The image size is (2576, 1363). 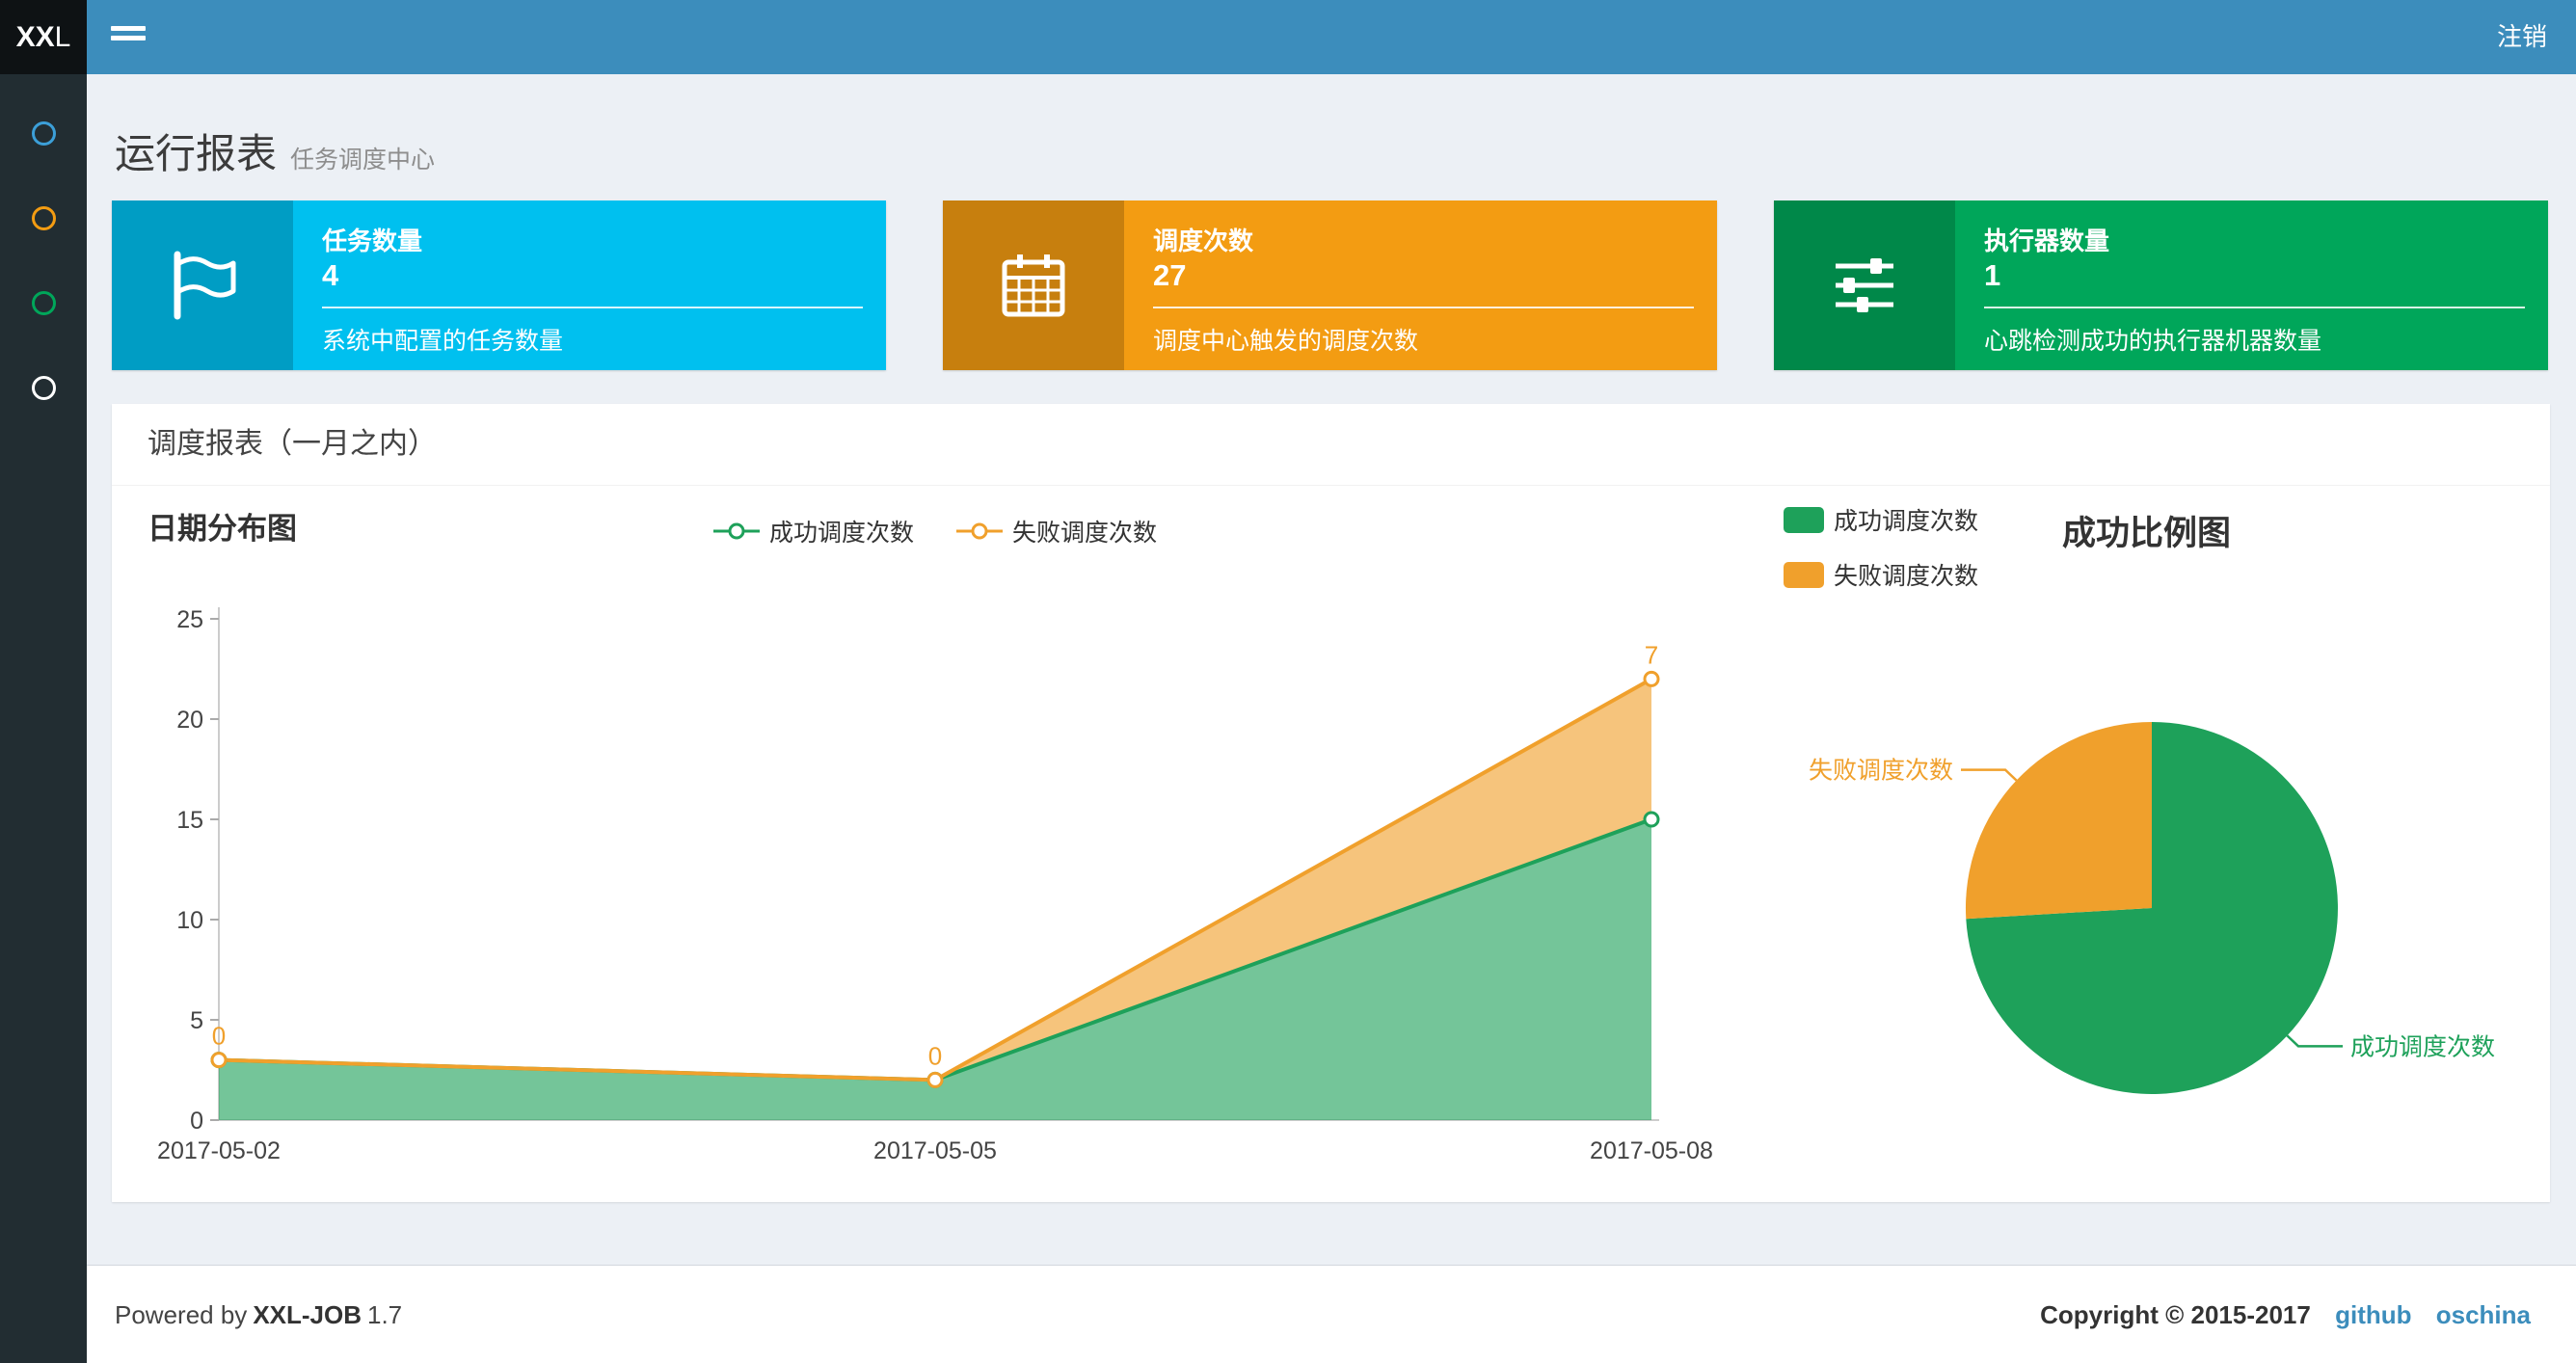 I want to click on app-logo: XXL, so click(x=44, y=37).